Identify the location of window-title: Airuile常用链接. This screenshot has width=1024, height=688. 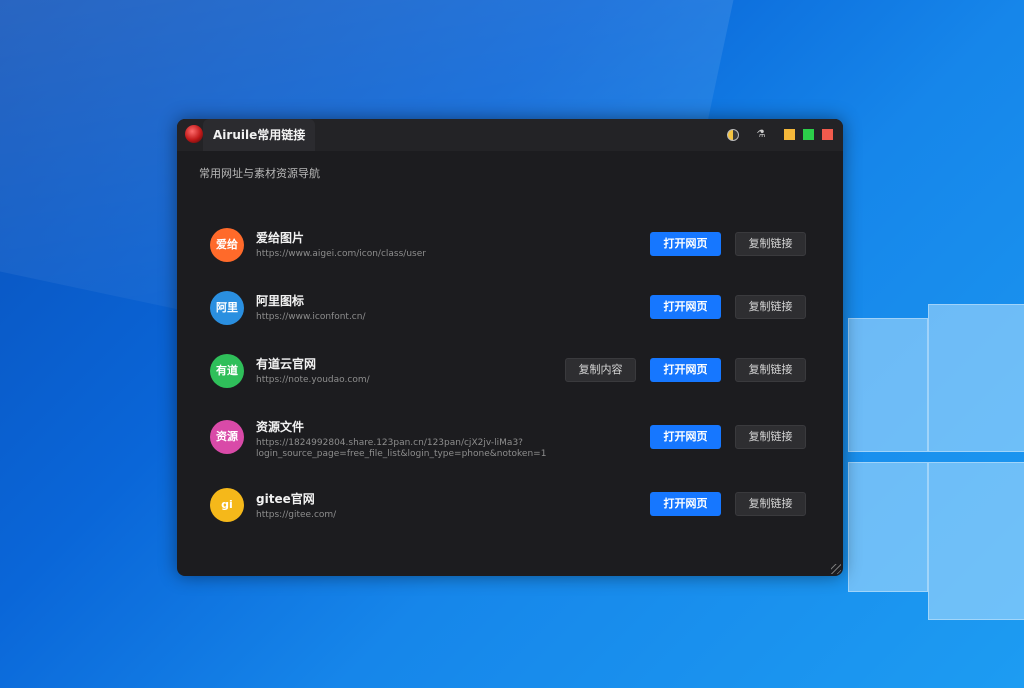
(259, 135).